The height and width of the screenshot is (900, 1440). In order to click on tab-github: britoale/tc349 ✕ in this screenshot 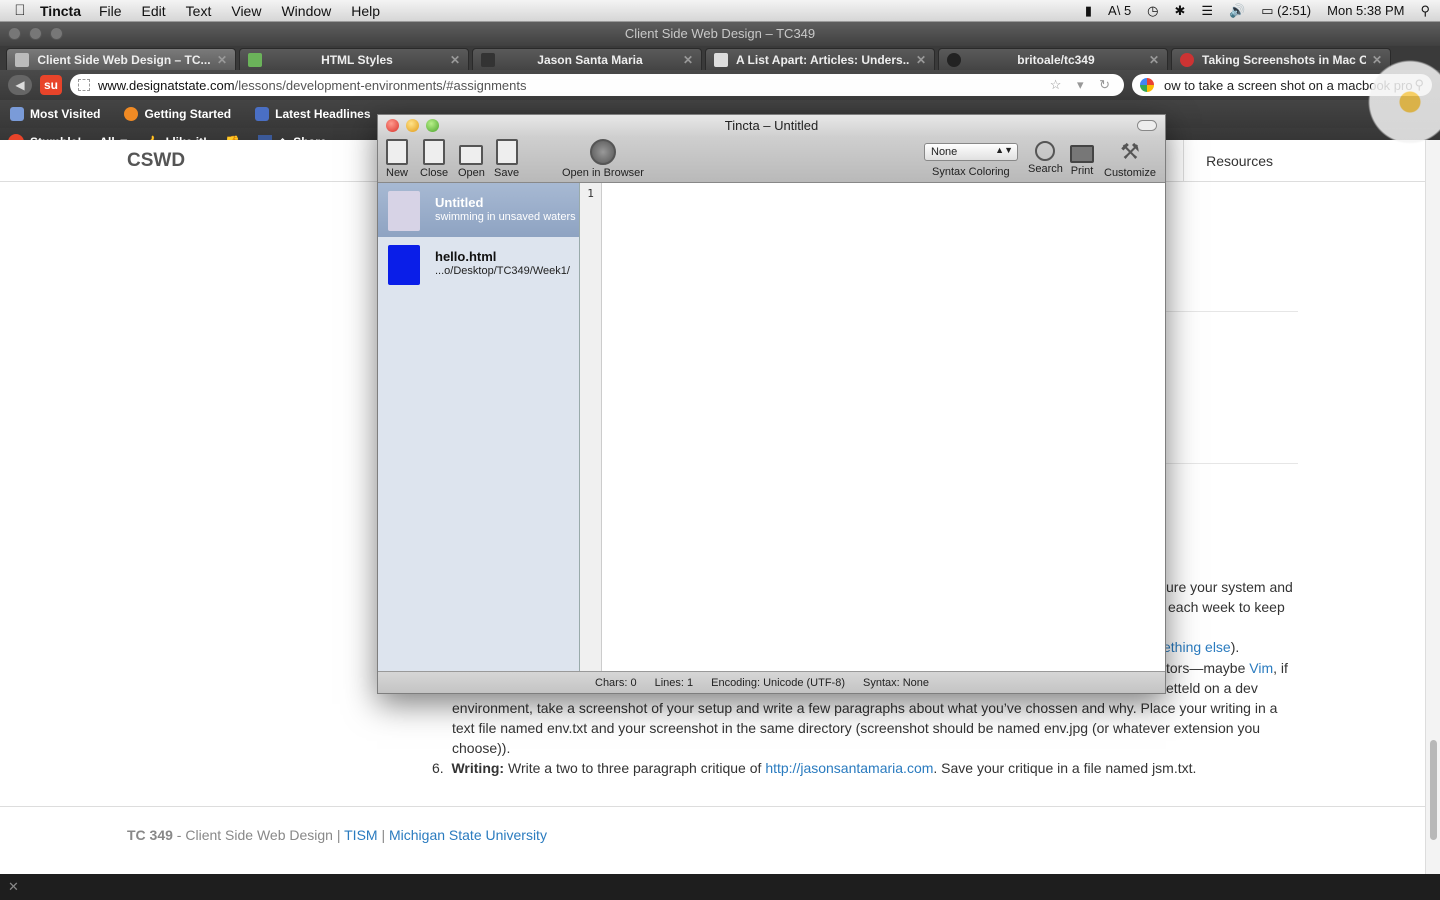, I will do `click(1053, 59)`.